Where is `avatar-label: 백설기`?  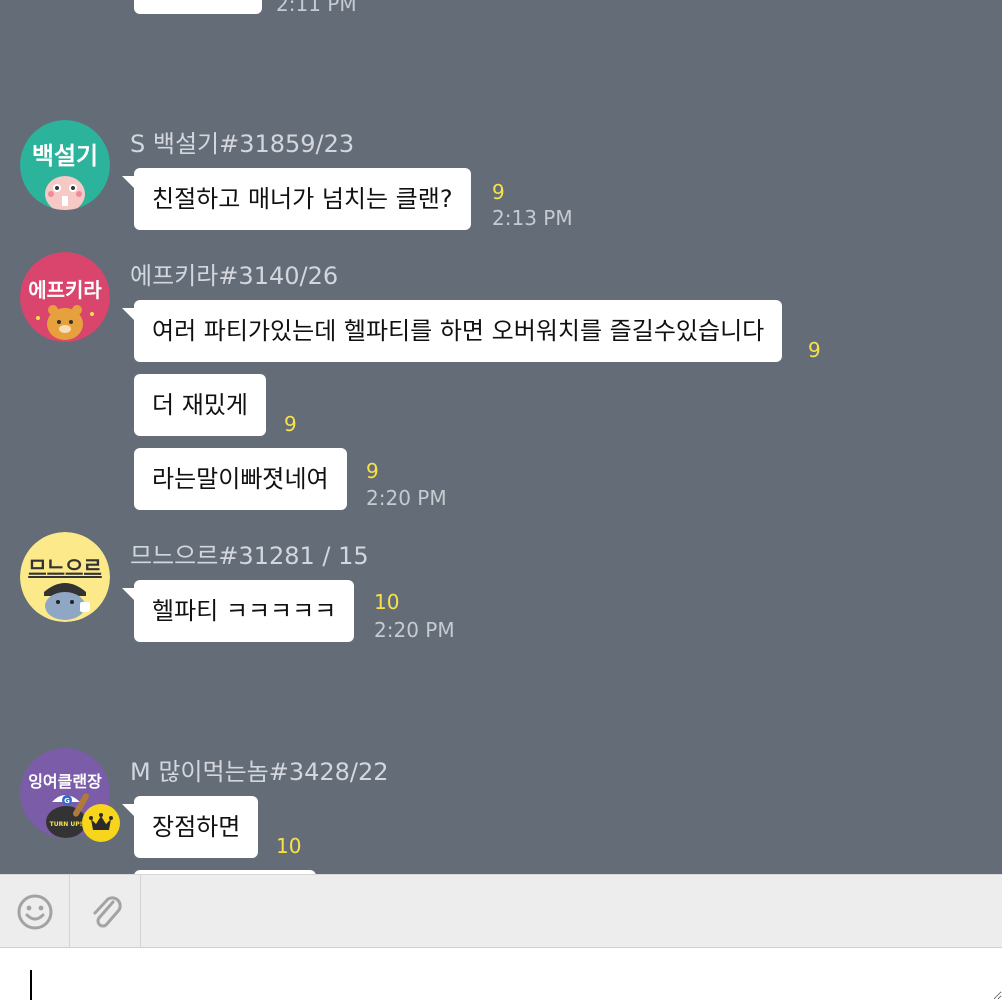 avatar-label: 백설기 is located at coordinates (65, 156).